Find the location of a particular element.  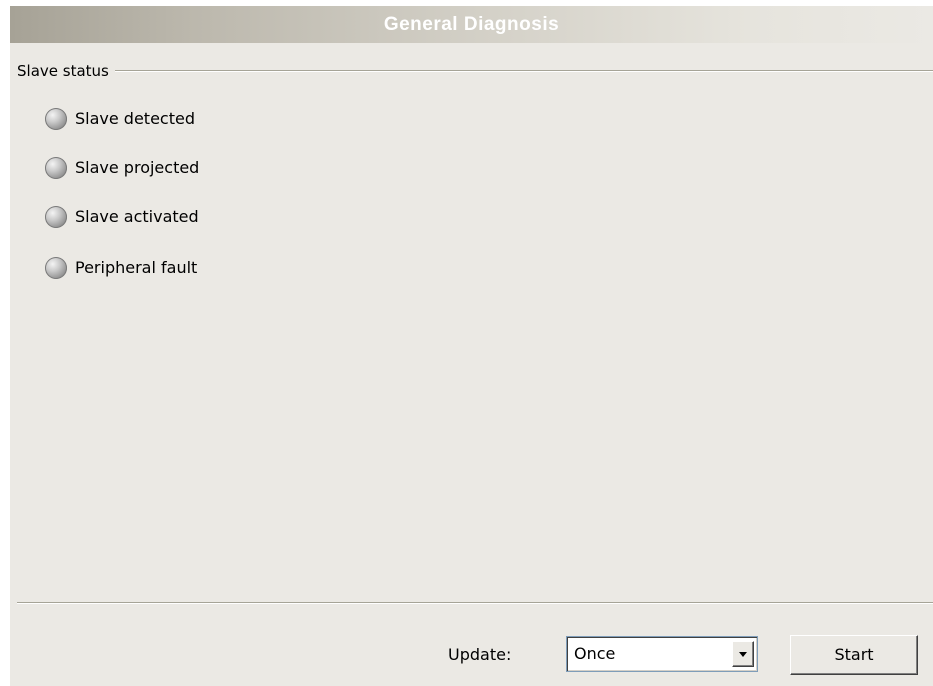

slave-status-group-label: Slave status is located at coordinates (66, 71).